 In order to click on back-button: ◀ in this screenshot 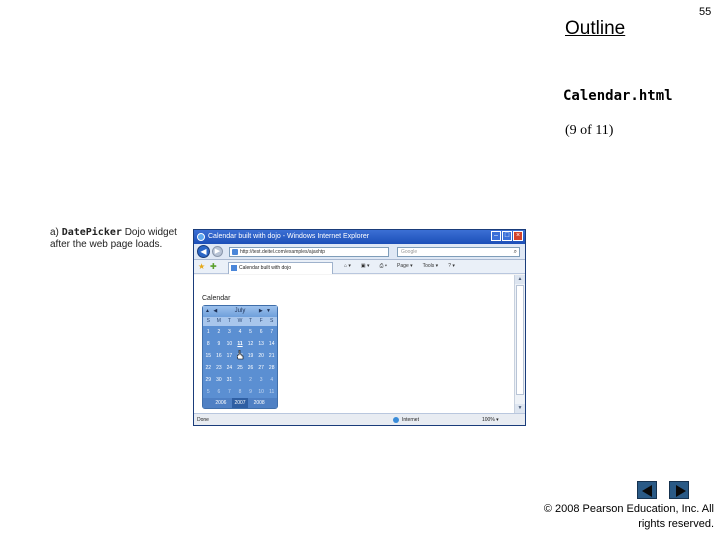, I will do `click(203, 251)`.